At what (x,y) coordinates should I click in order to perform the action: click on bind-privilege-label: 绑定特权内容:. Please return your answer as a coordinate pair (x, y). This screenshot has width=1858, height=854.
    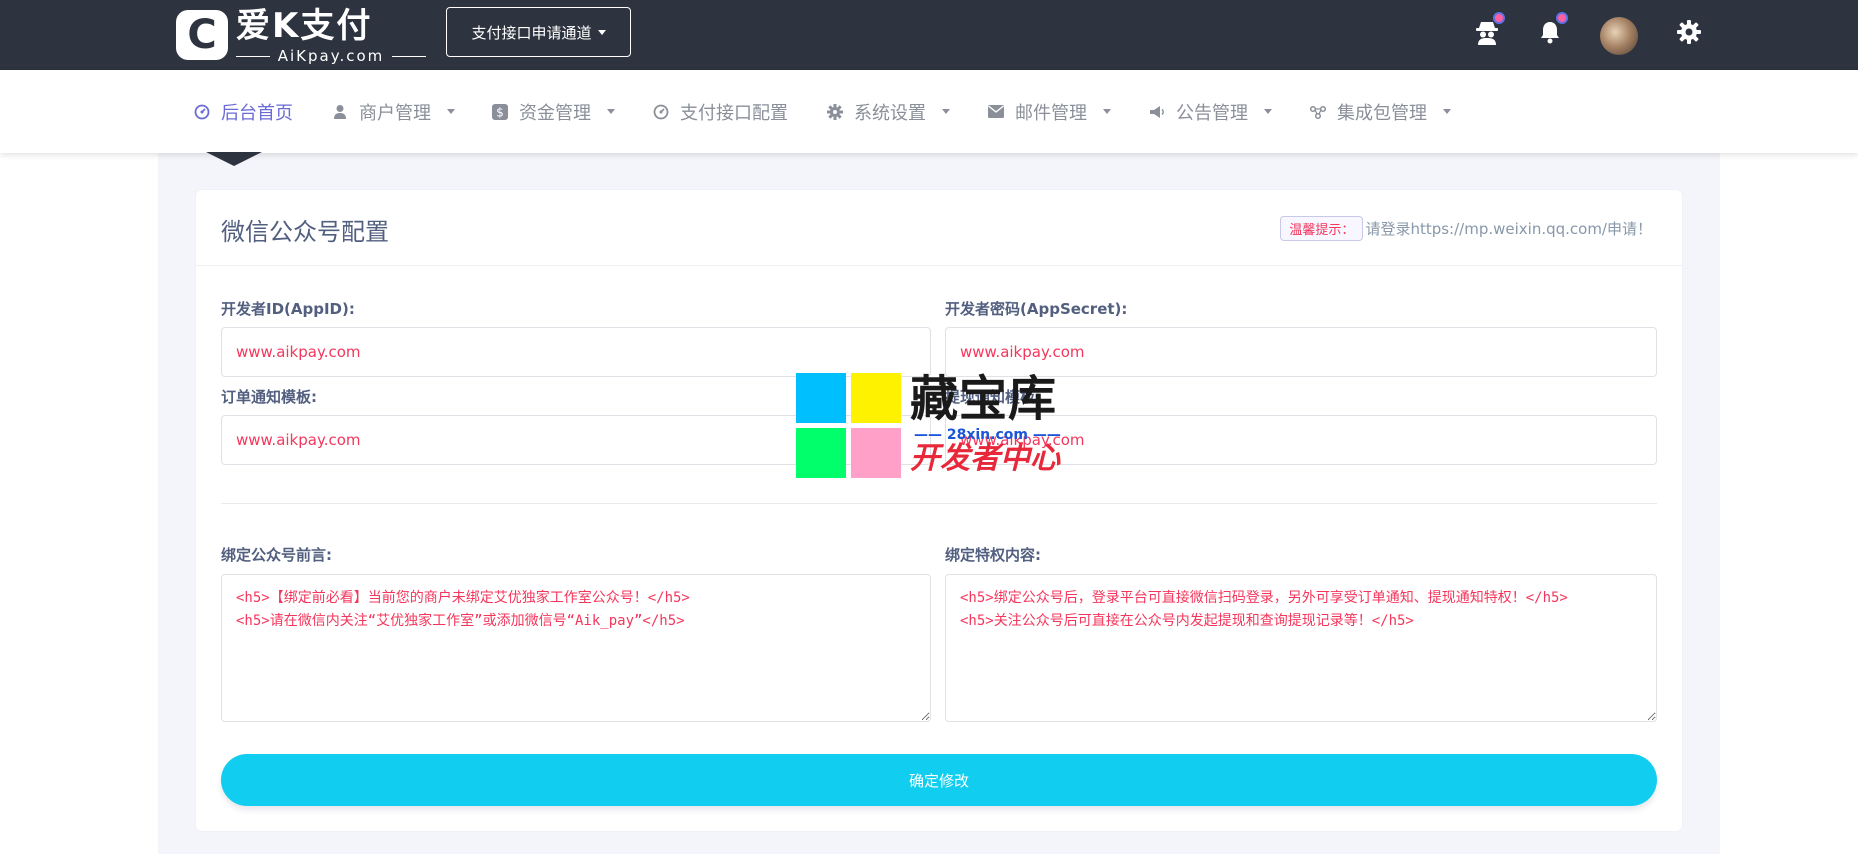
    Looking at the image, I should click on (993, 555).